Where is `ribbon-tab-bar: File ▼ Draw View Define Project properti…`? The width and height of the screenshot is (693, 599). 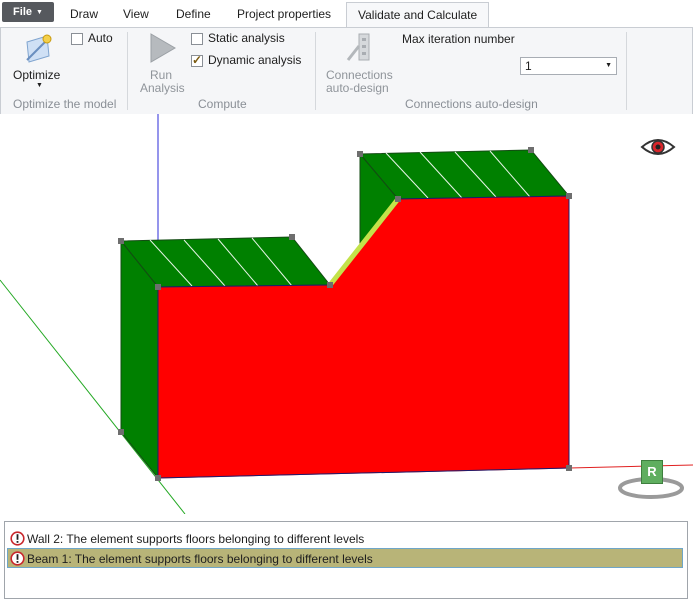 ribbon-tab-bar: File ▼ Draw View Define Project properti… is located at coordinates (346, 14).